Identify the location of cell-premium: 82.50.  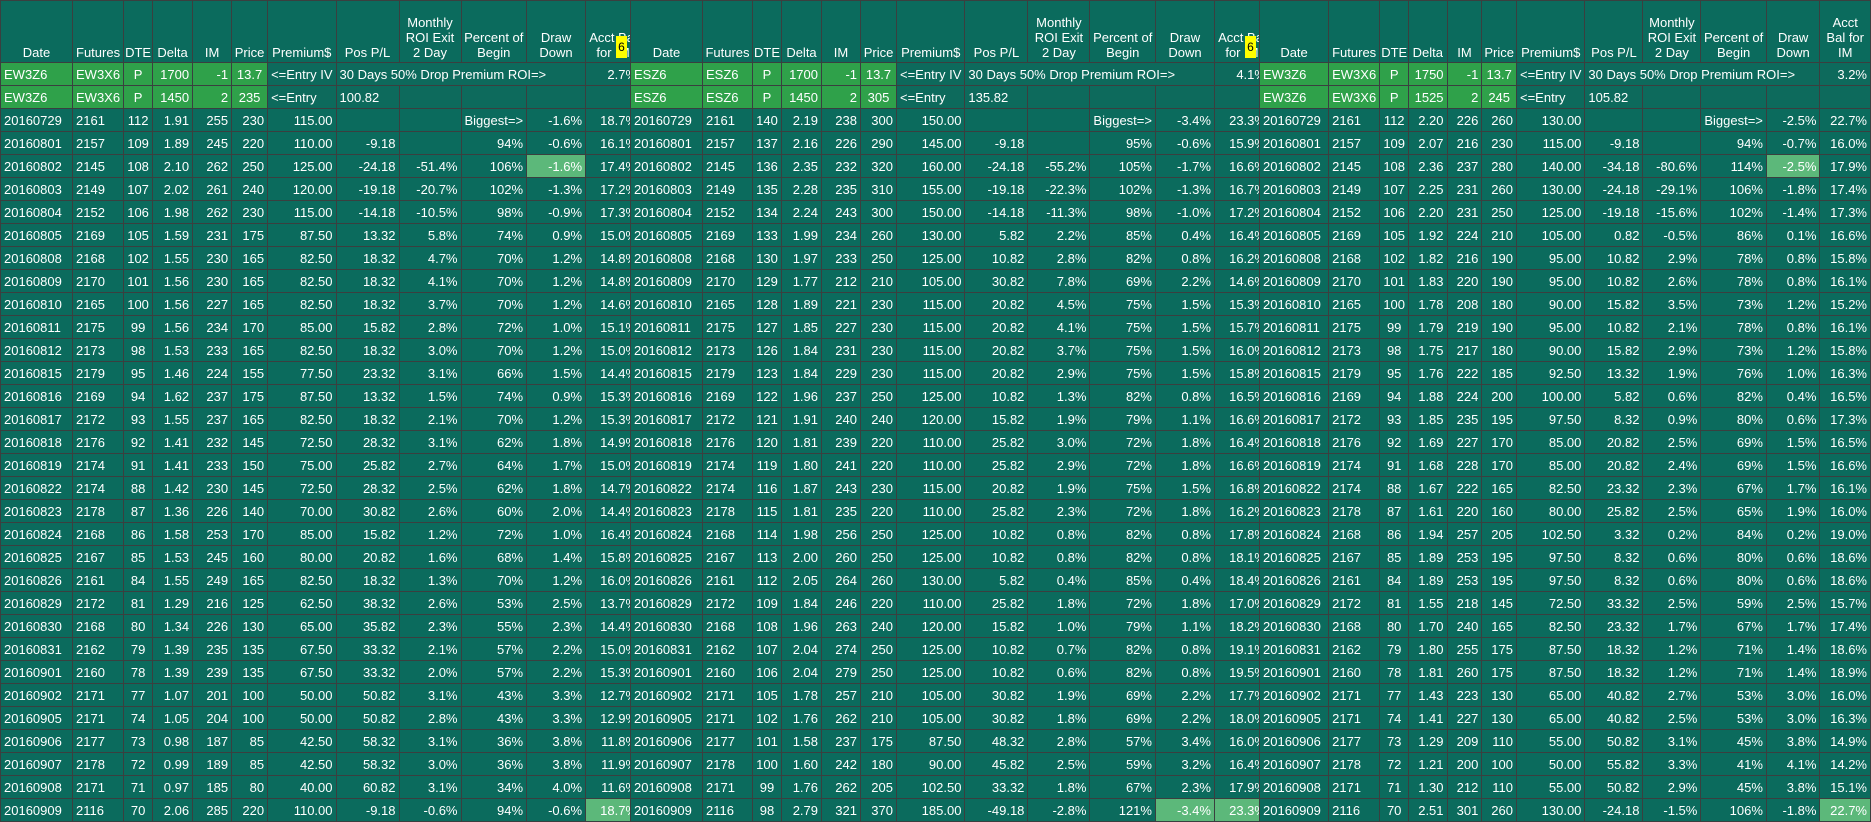
(302, 281).